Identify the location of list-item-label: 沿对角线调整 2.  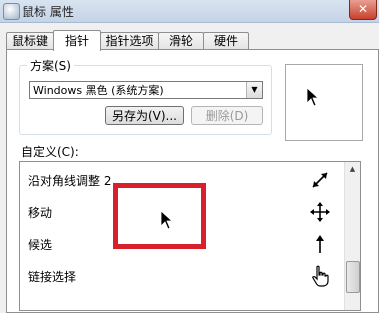
(70, 181).